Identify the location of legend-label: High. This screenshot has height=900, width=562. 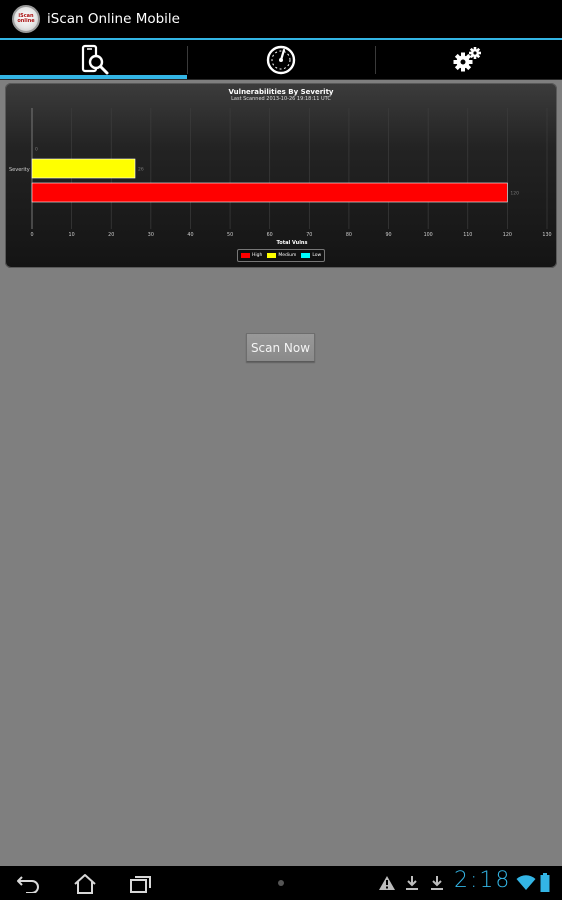
(257, 255).